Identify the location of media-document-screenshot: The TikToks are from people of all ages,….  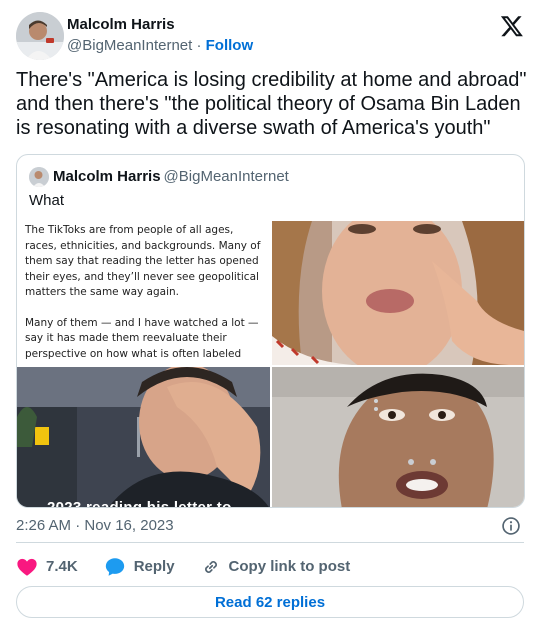
(143, 293).